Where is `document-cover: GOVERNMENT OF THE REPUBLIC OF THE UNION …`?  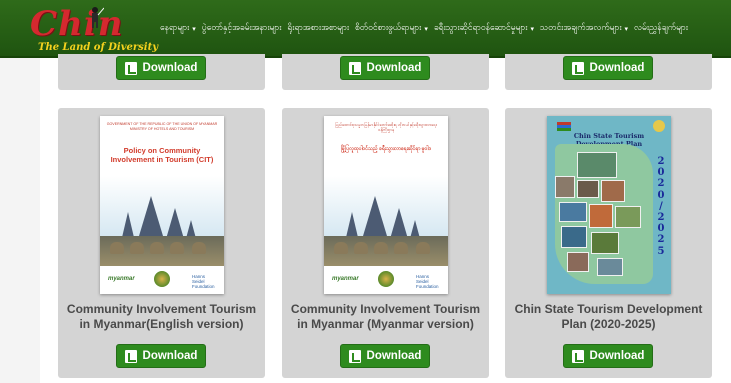 document-cover: GOVERNMENT OF THE REPUBLIC OF THE UNION … is located at coordinates (162, 205).